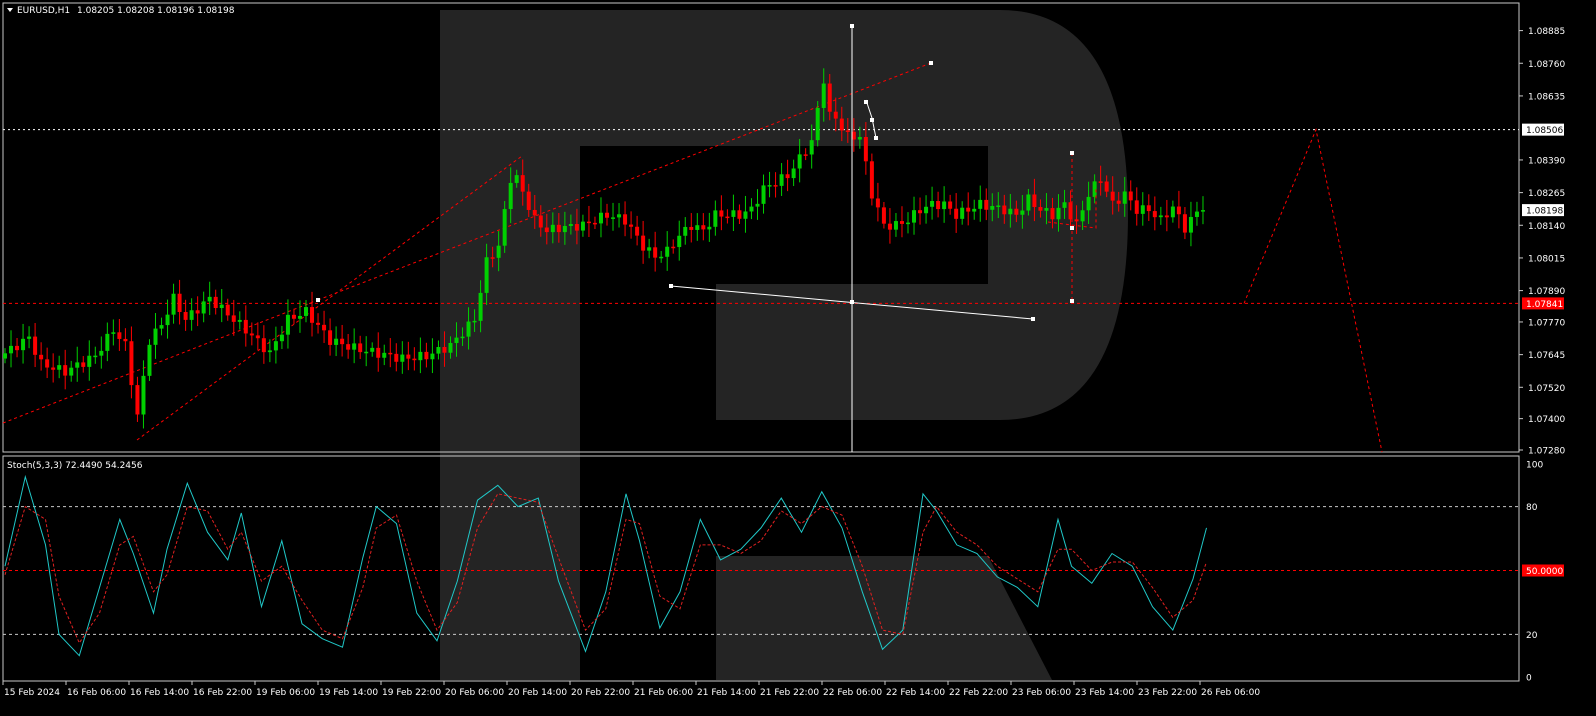 The height and width of the screenshot is (716, 1596). Describe the element at coordinates (537, 693) in the screenshot. I see `time-tick-label: 20 Feb 14:00` at that location.